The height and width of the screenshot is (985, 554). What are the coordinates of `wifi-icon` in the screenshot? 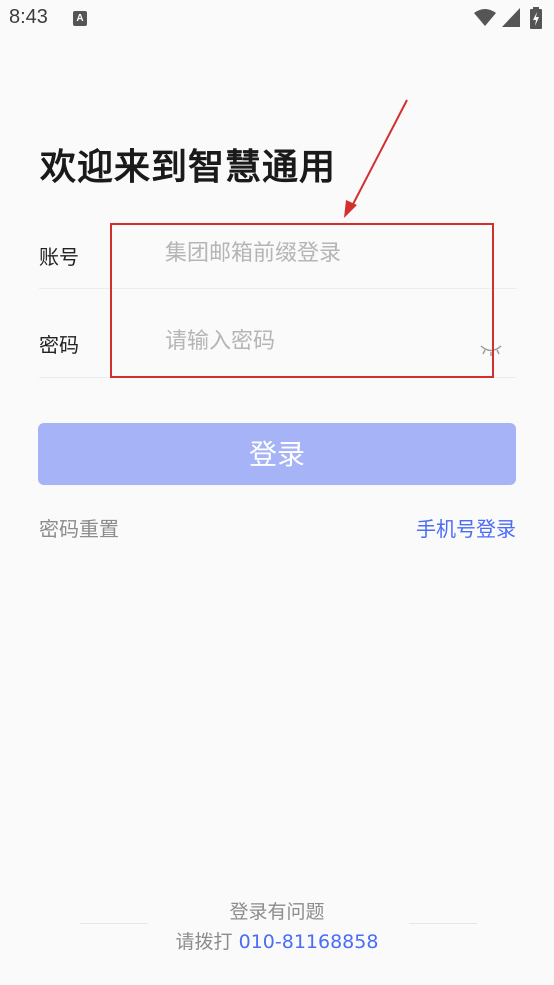 It's located at (485, 17).